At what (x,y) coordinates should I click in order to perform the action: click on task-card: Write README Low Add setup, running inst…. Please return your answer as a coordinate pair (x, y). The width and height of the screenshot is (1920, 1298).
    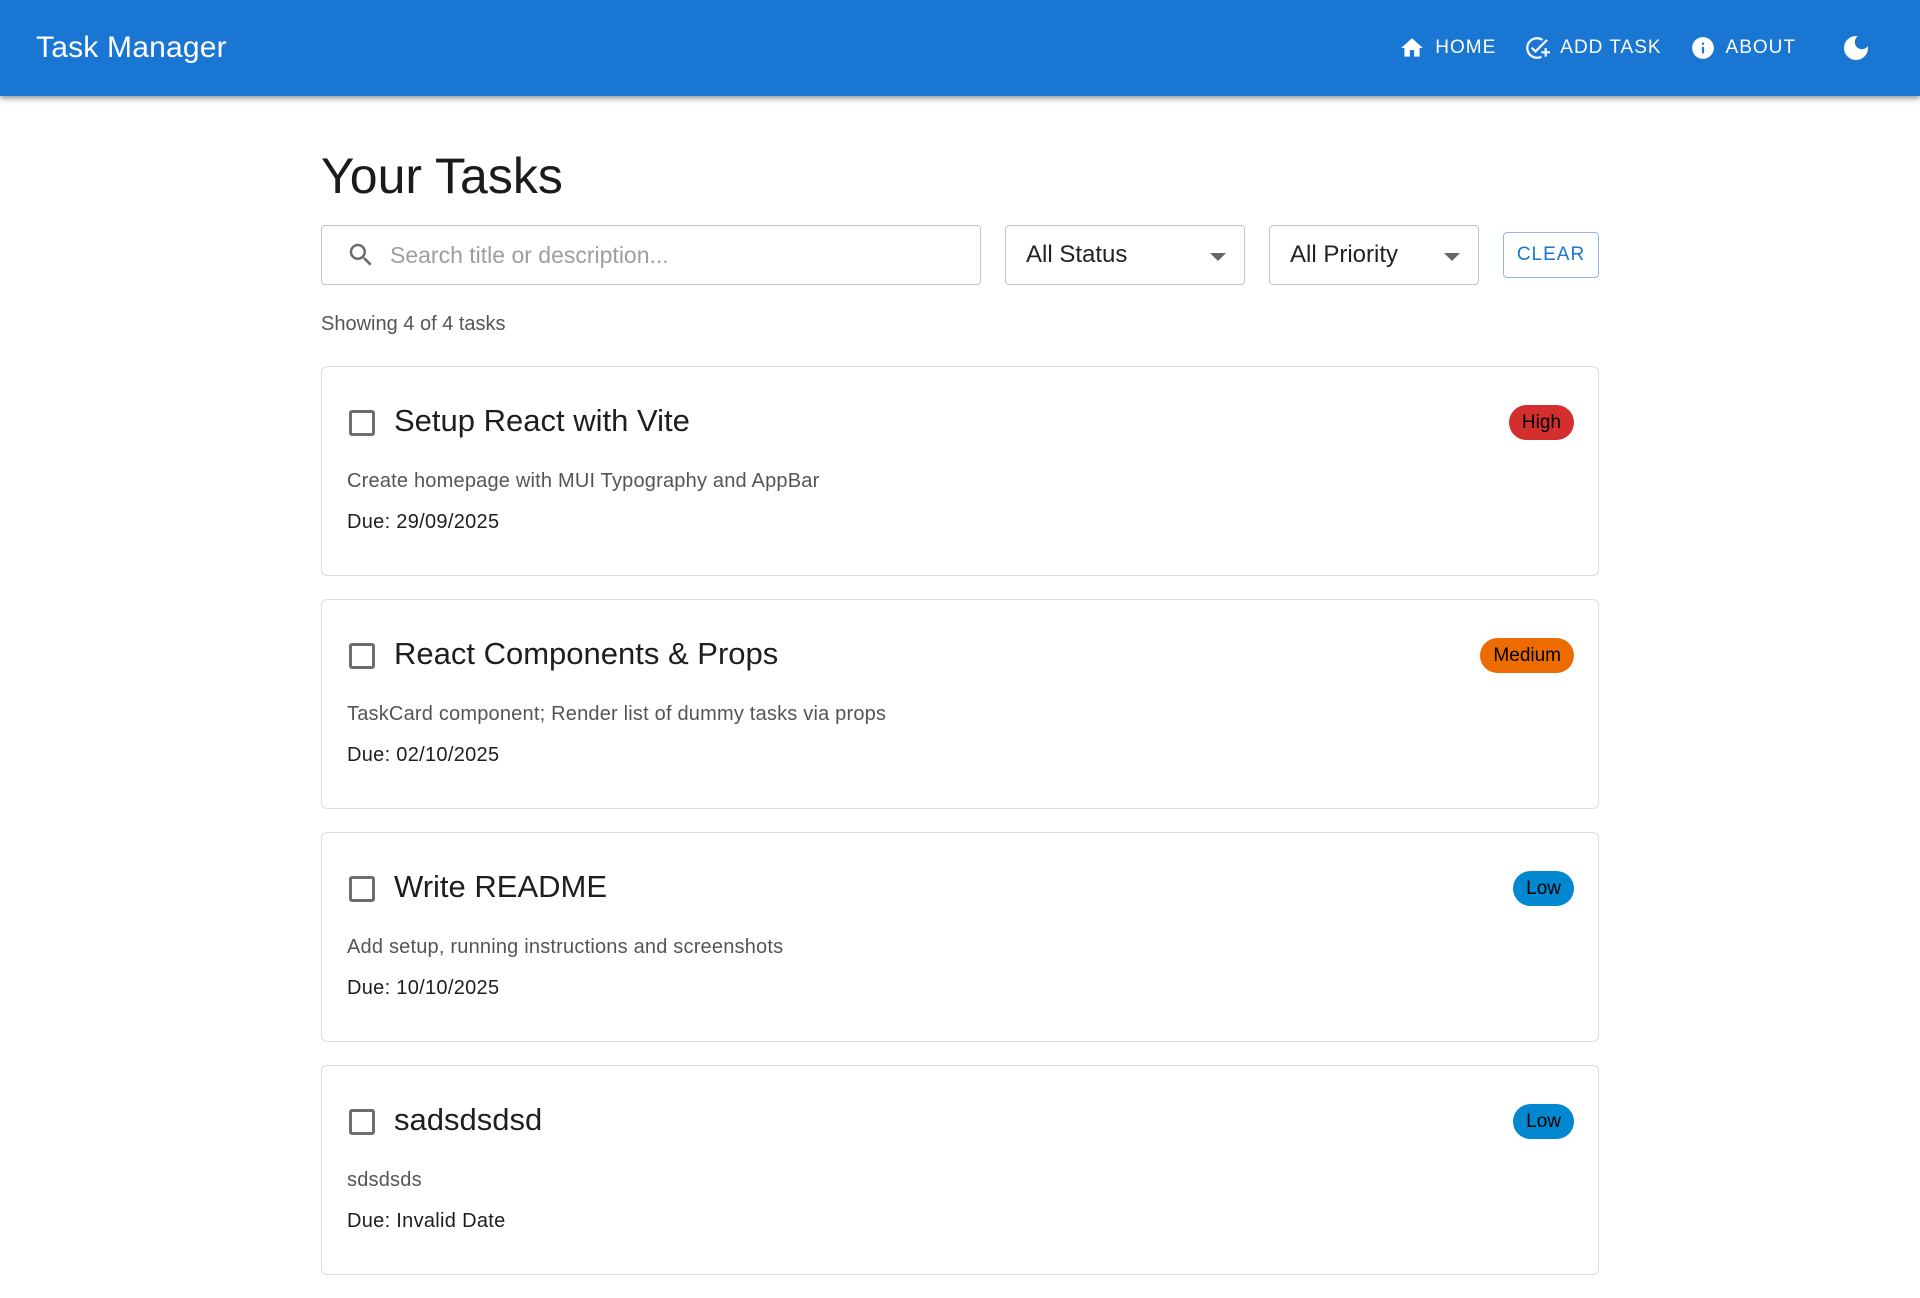
    Looking at the image, I should click on (960, 937).